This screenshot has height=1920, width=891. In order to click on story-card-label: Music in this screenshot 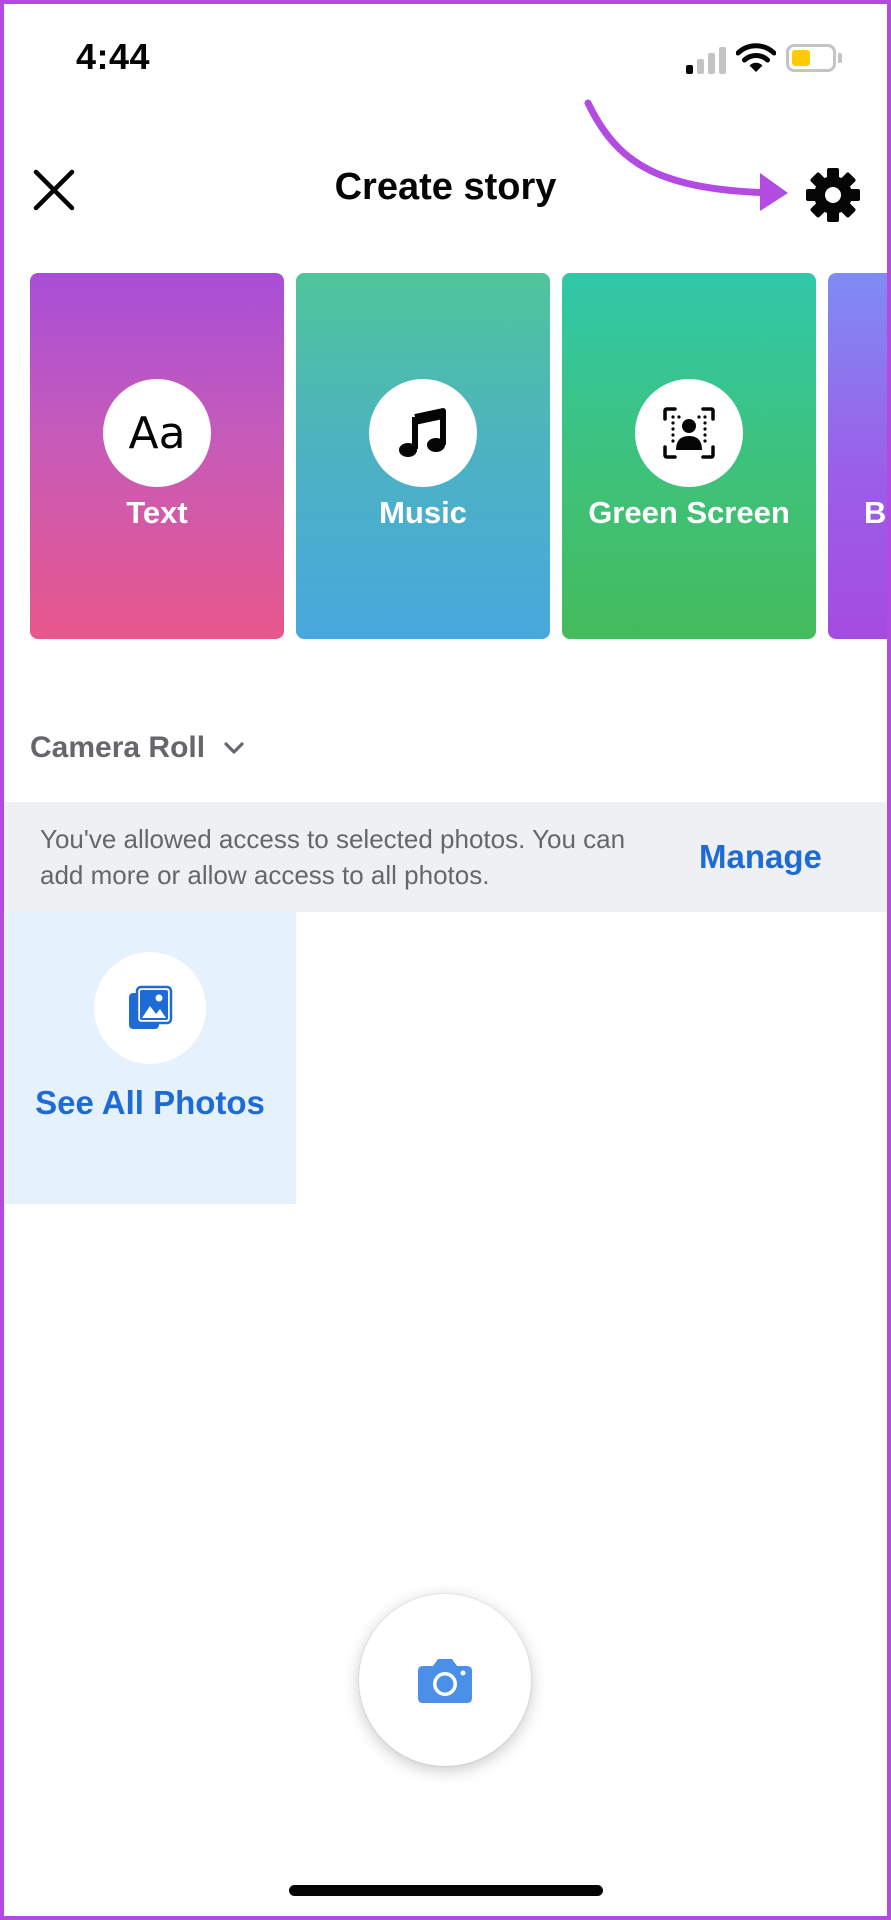, I will do `click(423, 512)`.